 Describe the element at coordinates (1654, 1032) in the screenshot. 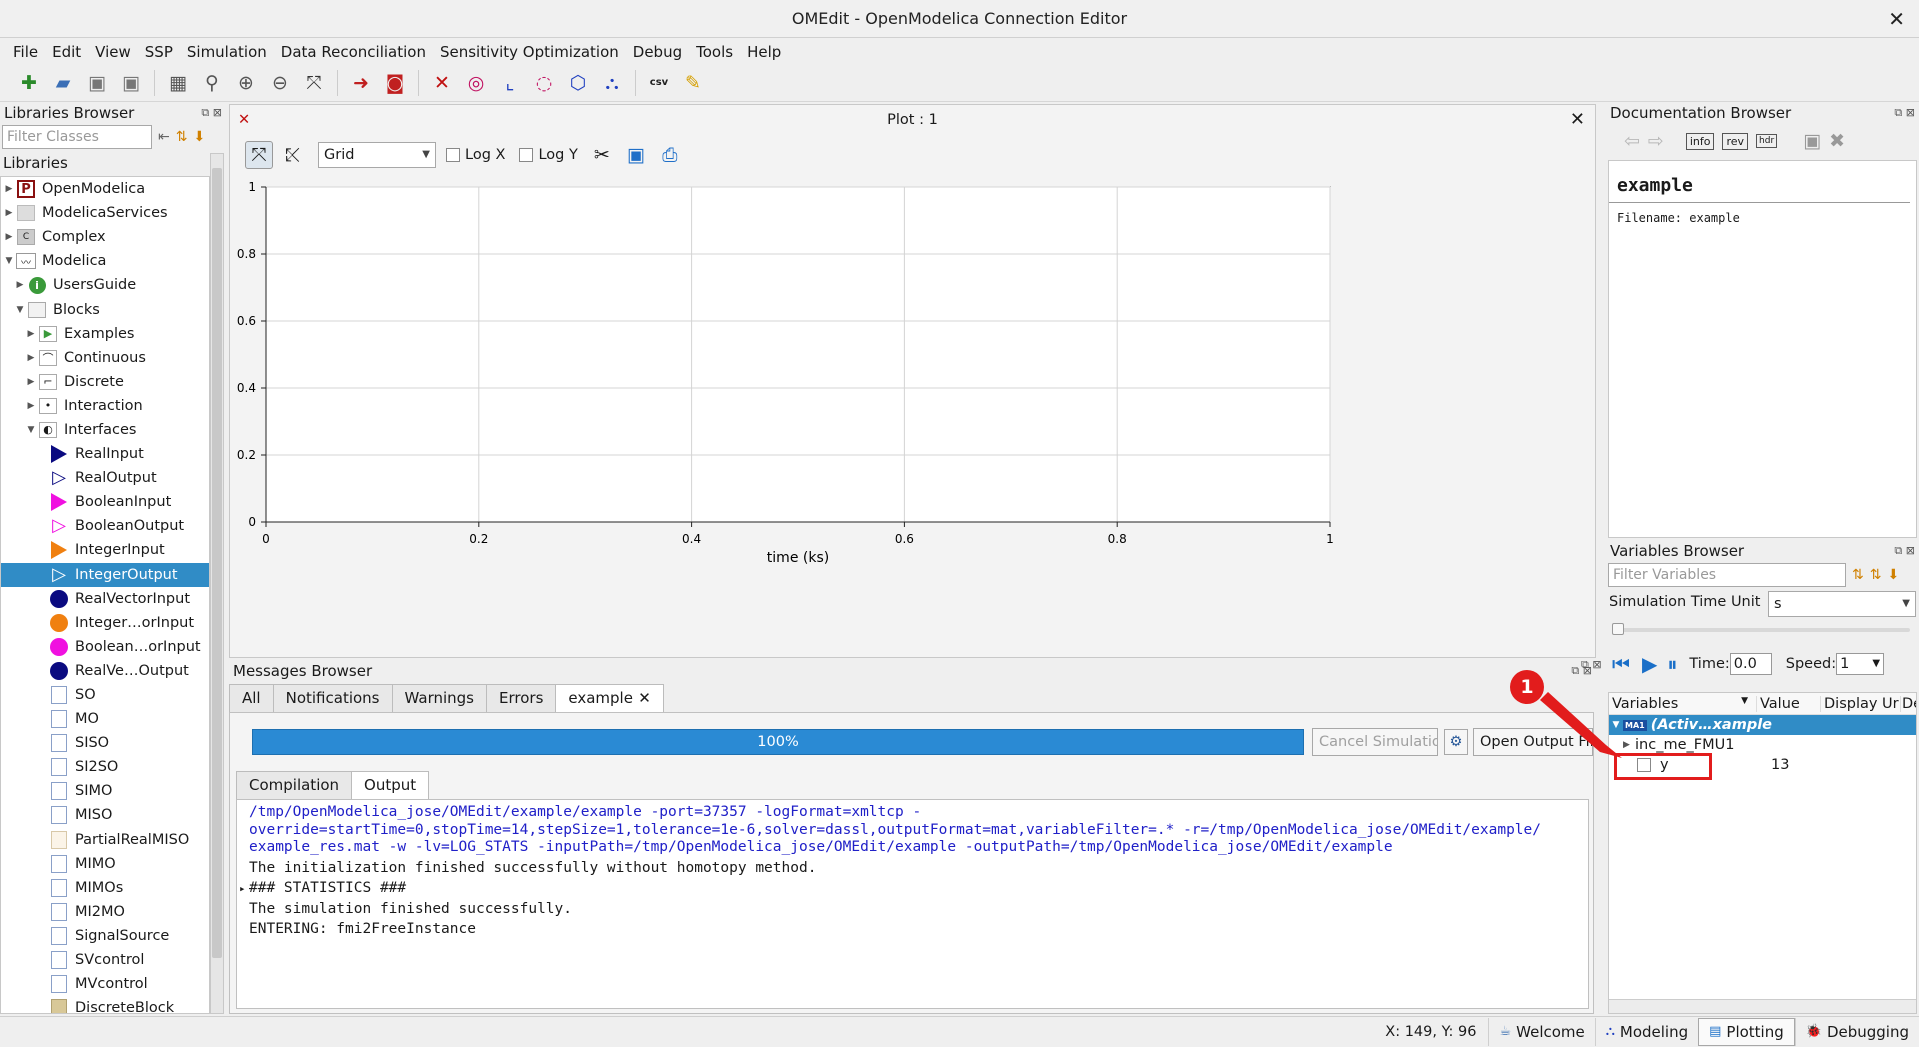

I see `perspective-label: Modeling` at that location.